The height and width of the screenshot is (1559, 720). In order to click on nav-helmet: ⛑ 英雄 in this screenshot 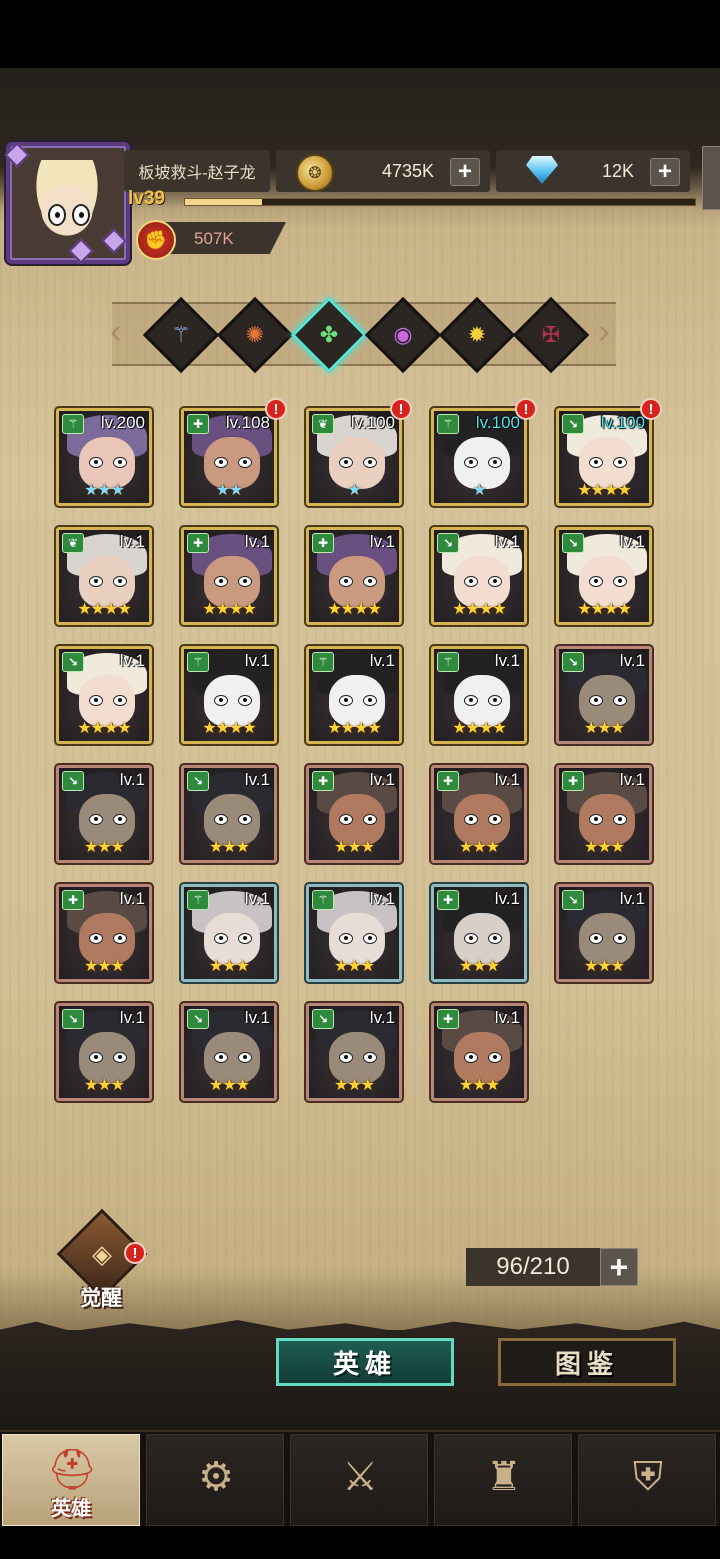, I will do `click(71, 1480)`.